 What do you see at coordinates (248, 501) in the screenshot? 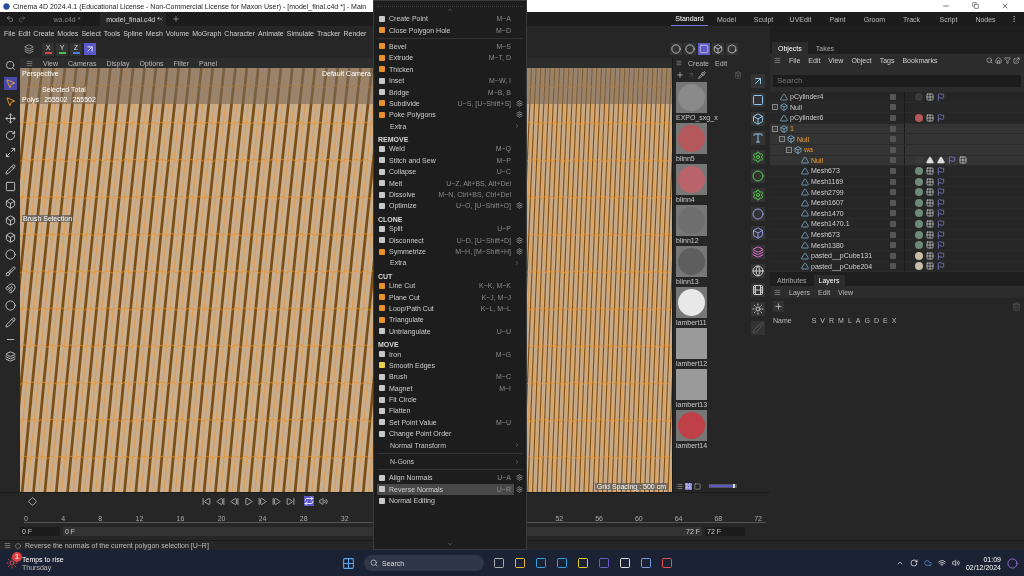
I see `play-icon` at bounding box center [248, 501].